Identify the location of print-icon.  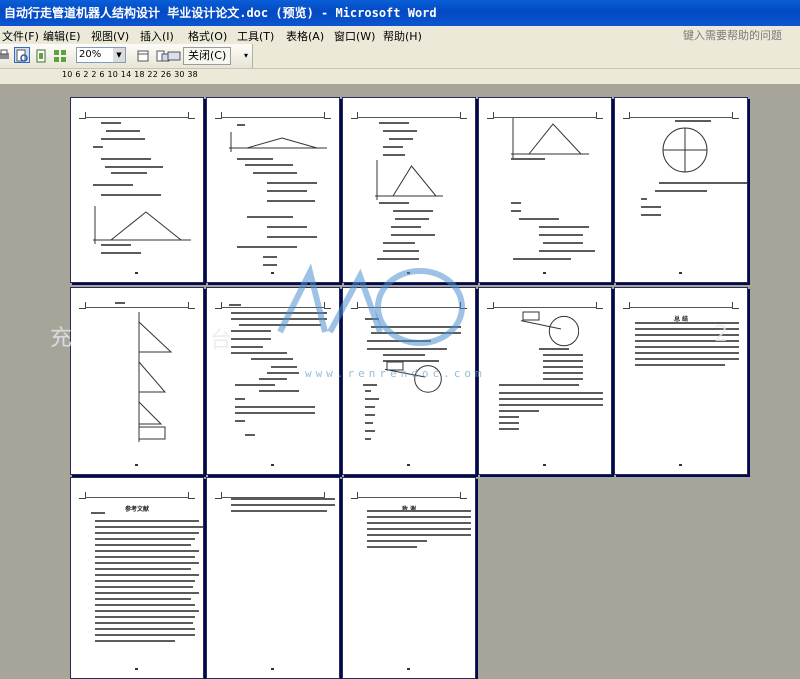
(6, 55).